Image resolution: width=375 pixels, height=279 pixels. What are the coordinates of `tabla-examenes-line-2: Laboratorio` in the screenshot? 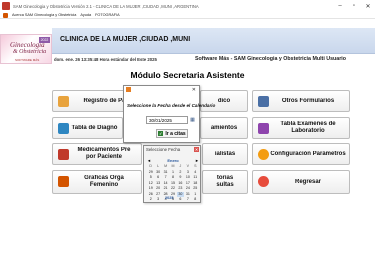 It's located at (308, 131).